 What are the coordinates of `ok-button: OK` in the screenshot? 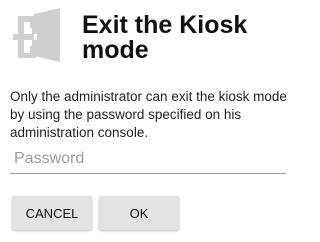 It's located at (139, 213).